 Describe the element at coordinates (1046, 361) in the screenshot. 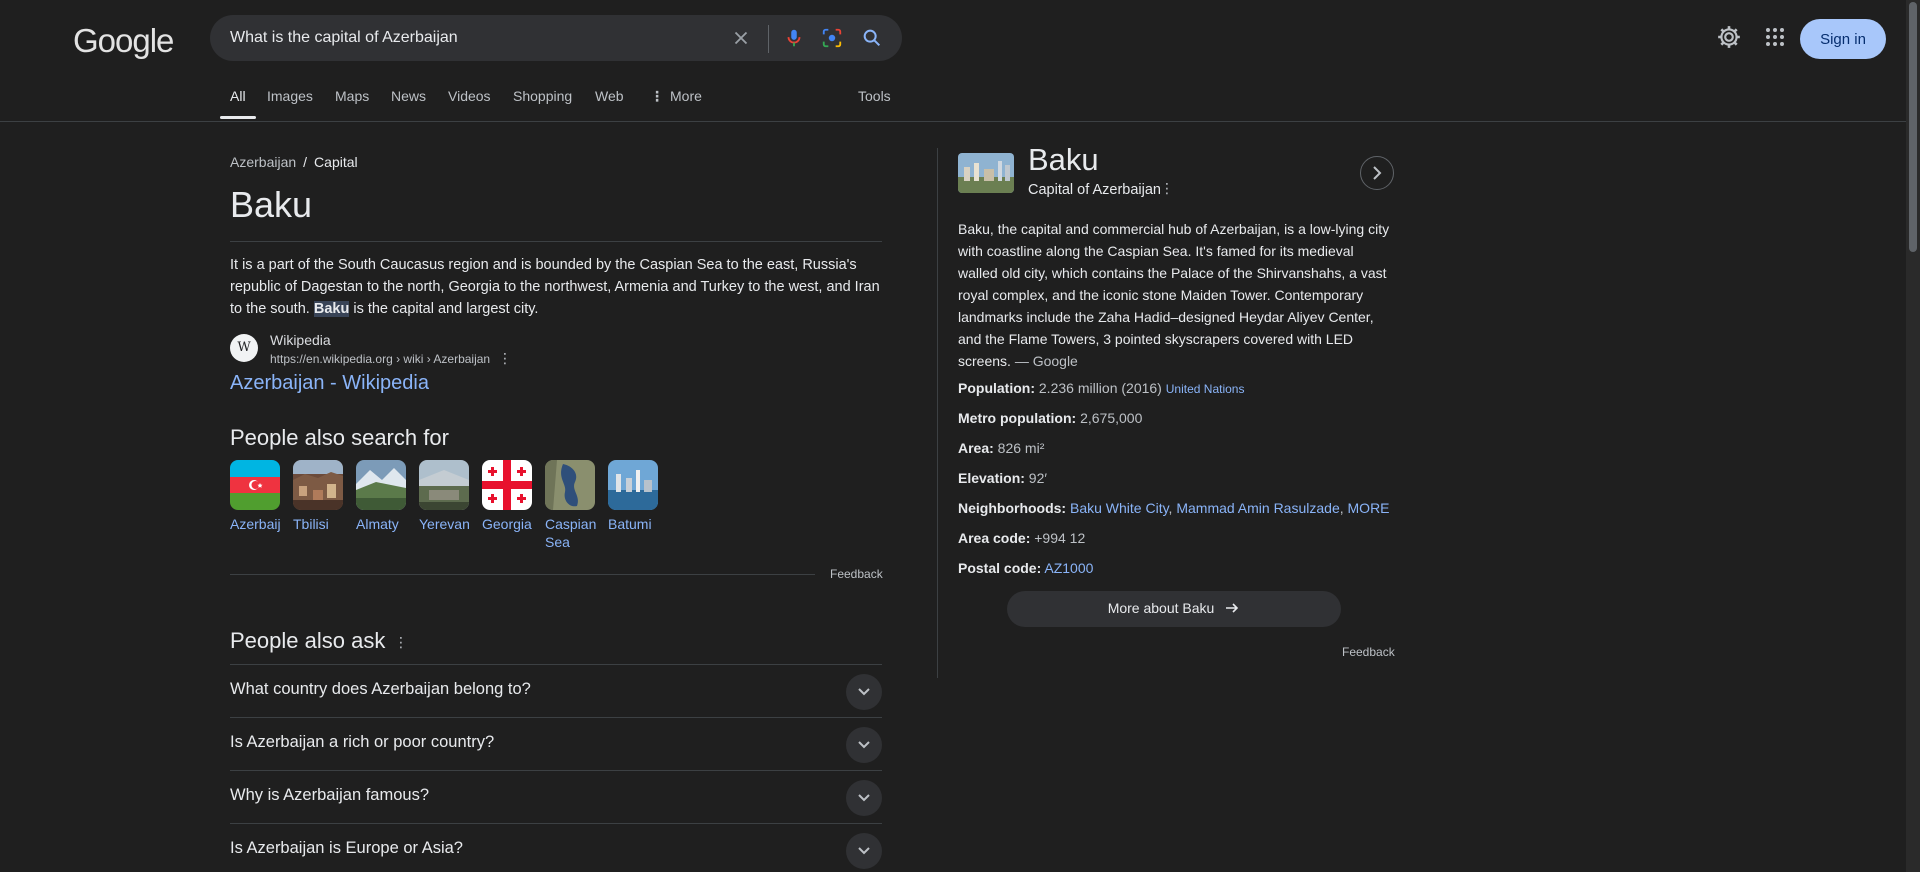

I see `description-source: — Google` at that location.